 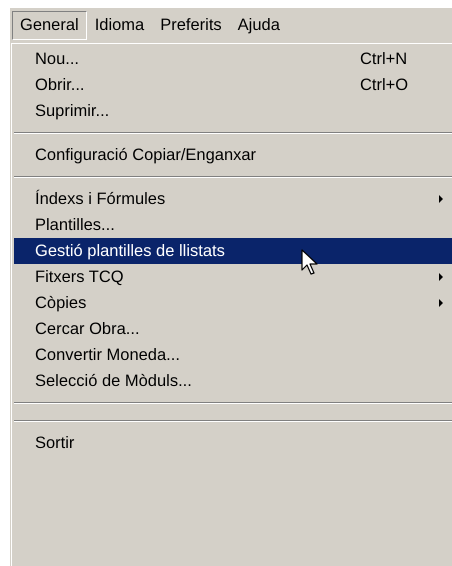 What do you see at coordinates (146, 155) in the screenshot?
I see `menu-item-label: Configuració Copiar/Enganxar` at bounding box center [146, 155].